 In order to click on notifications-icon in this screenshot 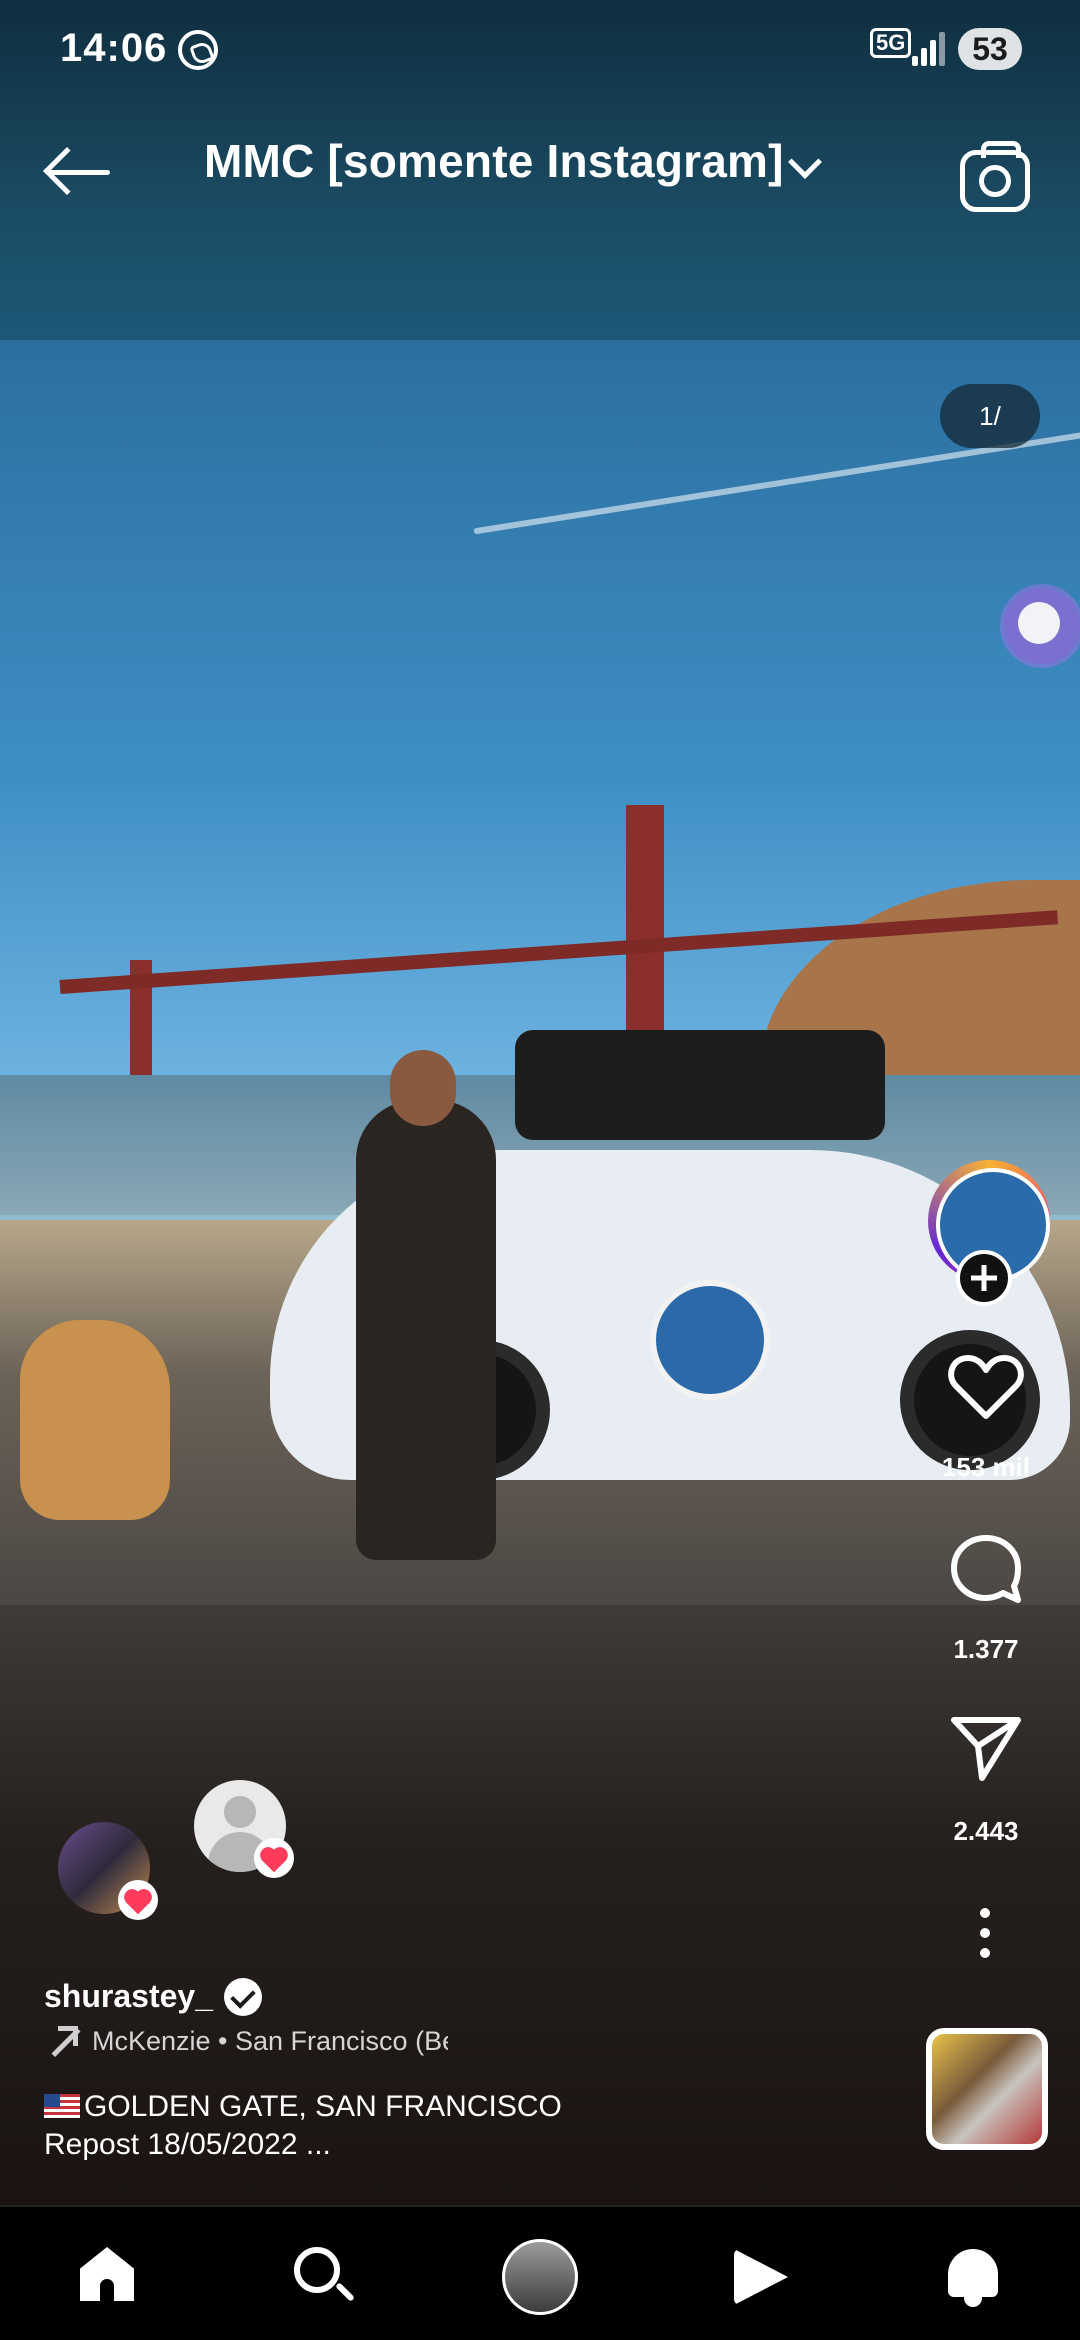, I will do `click(973, 2276)`.